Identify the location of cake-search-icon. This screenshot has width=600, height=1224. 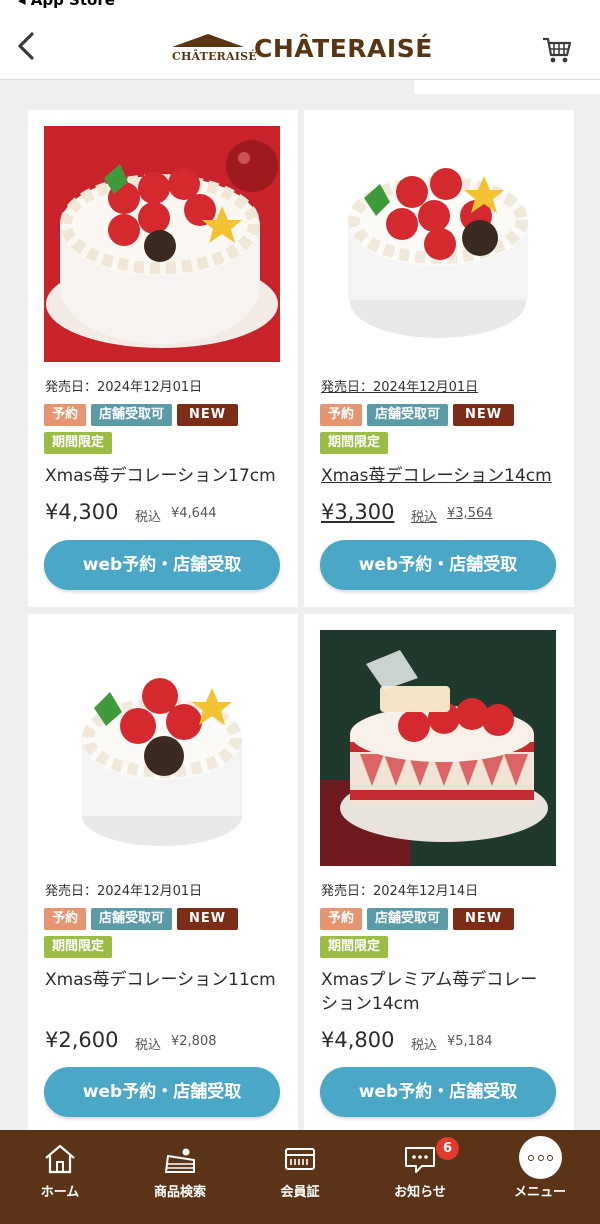
(179, 1160).